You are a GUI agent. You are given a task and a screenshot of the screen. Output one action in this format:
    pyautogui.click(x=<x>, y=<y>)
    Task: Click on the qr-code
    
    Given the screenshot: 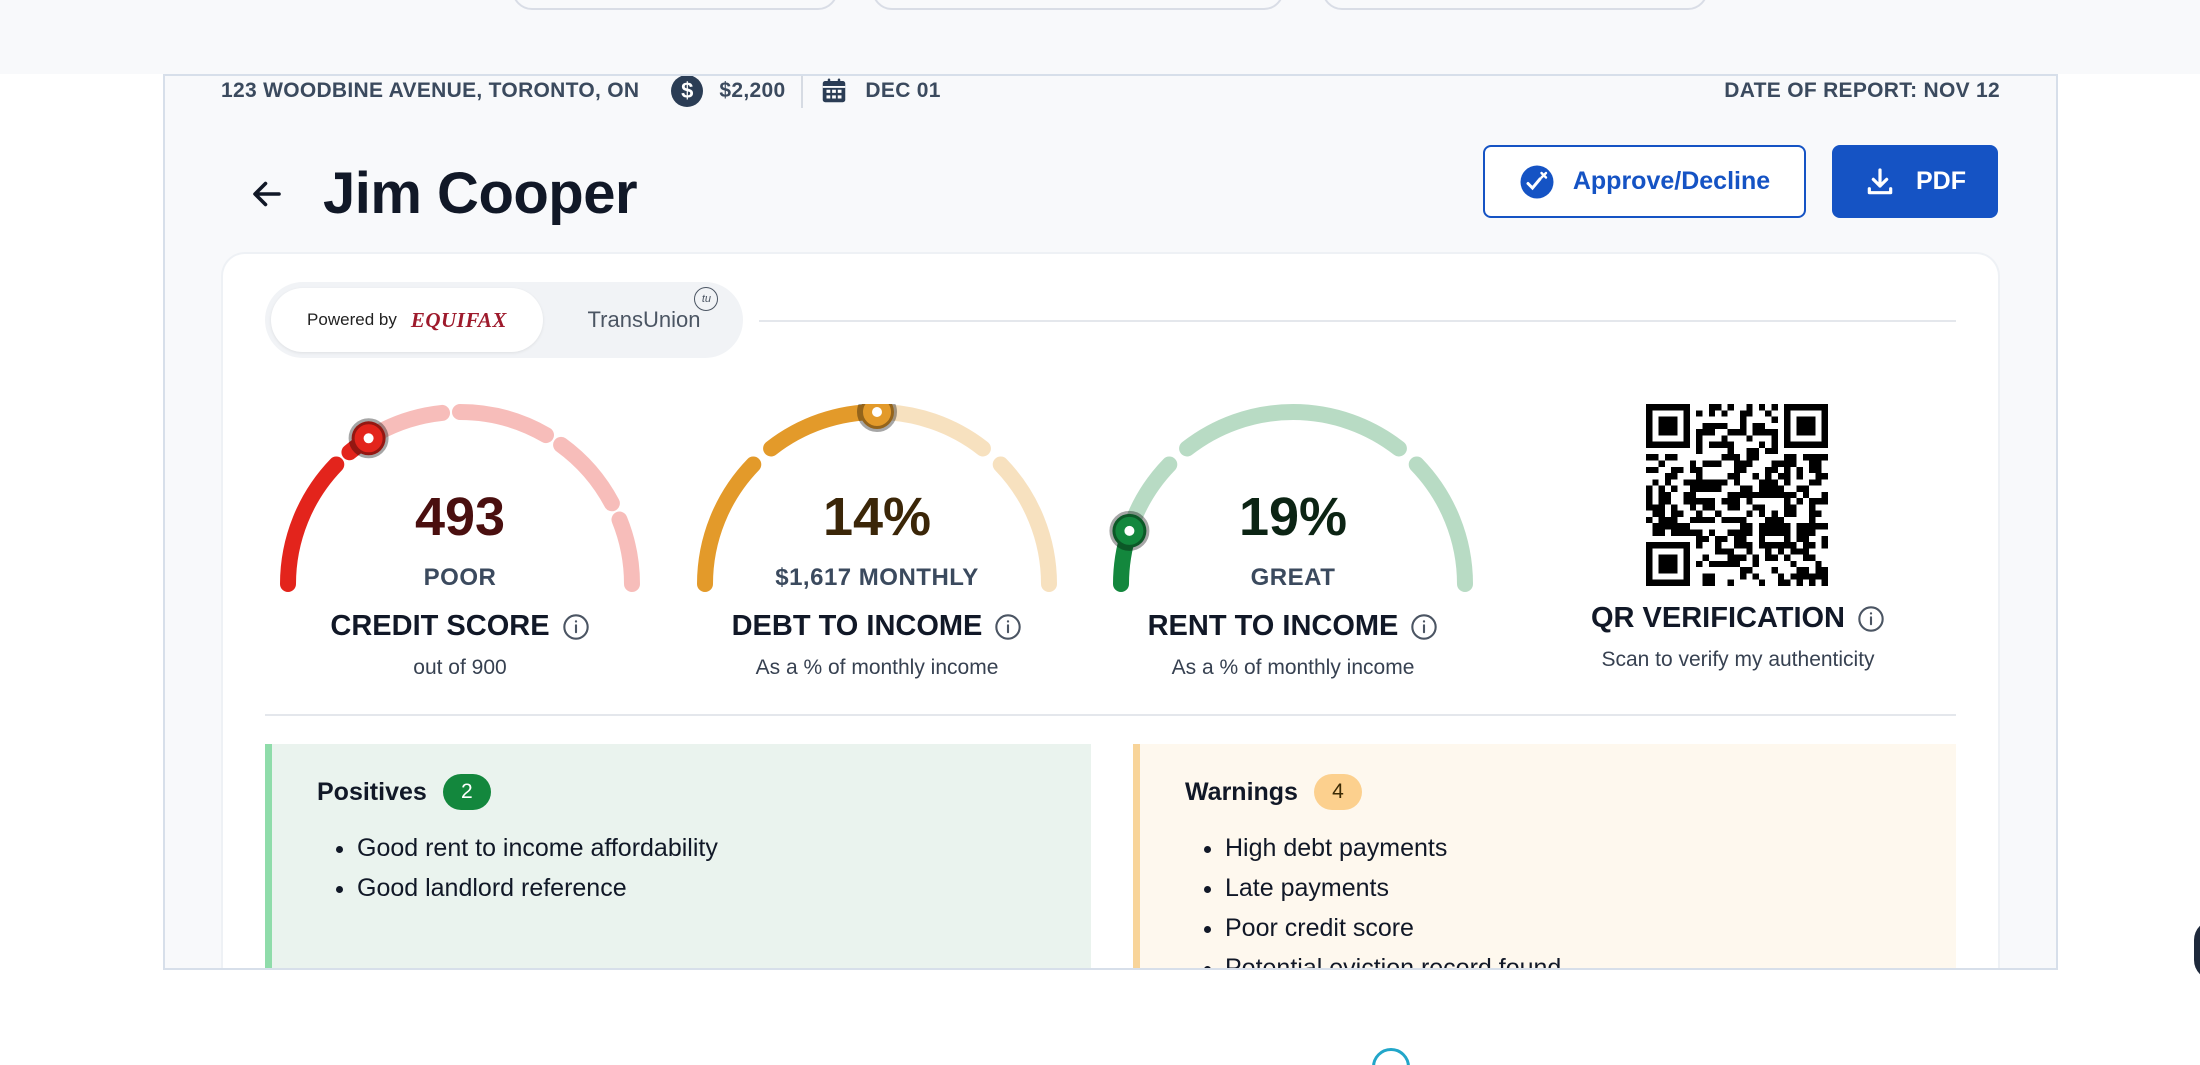 What is the action you would take?
    pyautogui.click(x=1737, y=495)
    